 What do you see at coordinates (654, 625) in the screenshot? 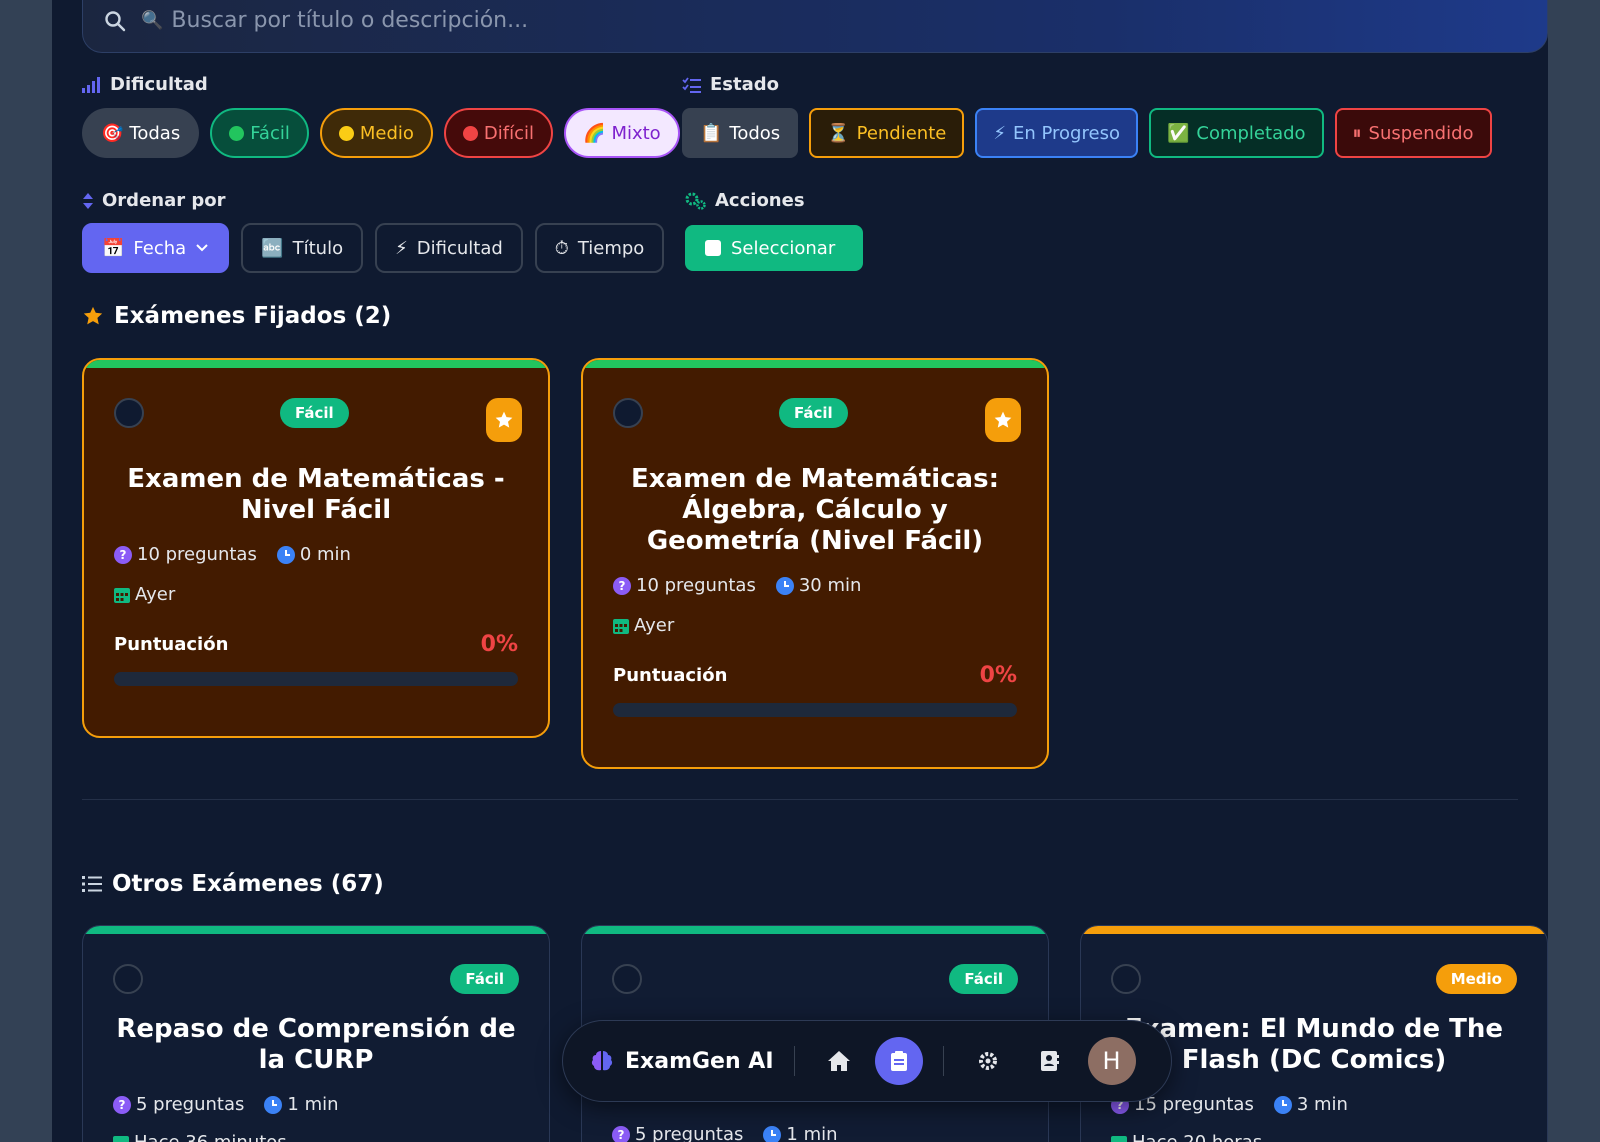
I see `exam-date: Ayer` at bounding box center [654, 625].